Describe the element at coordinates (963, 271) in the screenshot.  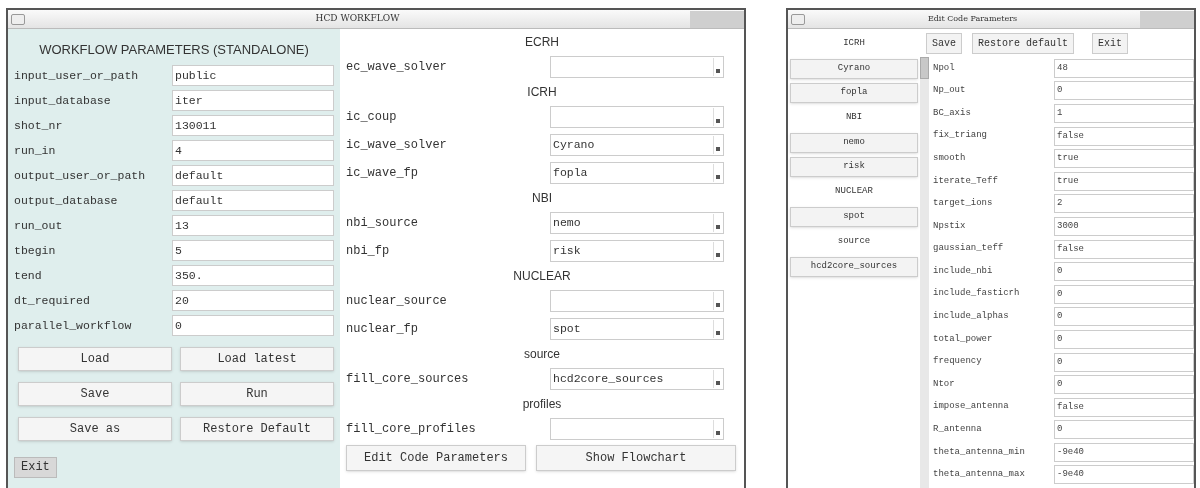
I see `parameter-label: include_nbi` at that location.